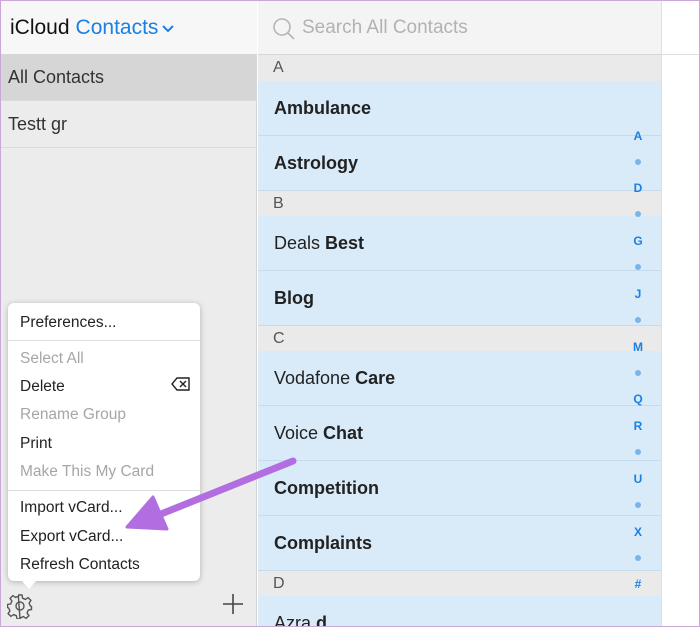 This screenshot has height=627, width=700. I want to click on contact-first-name: Vodafone, so click(312, 377).